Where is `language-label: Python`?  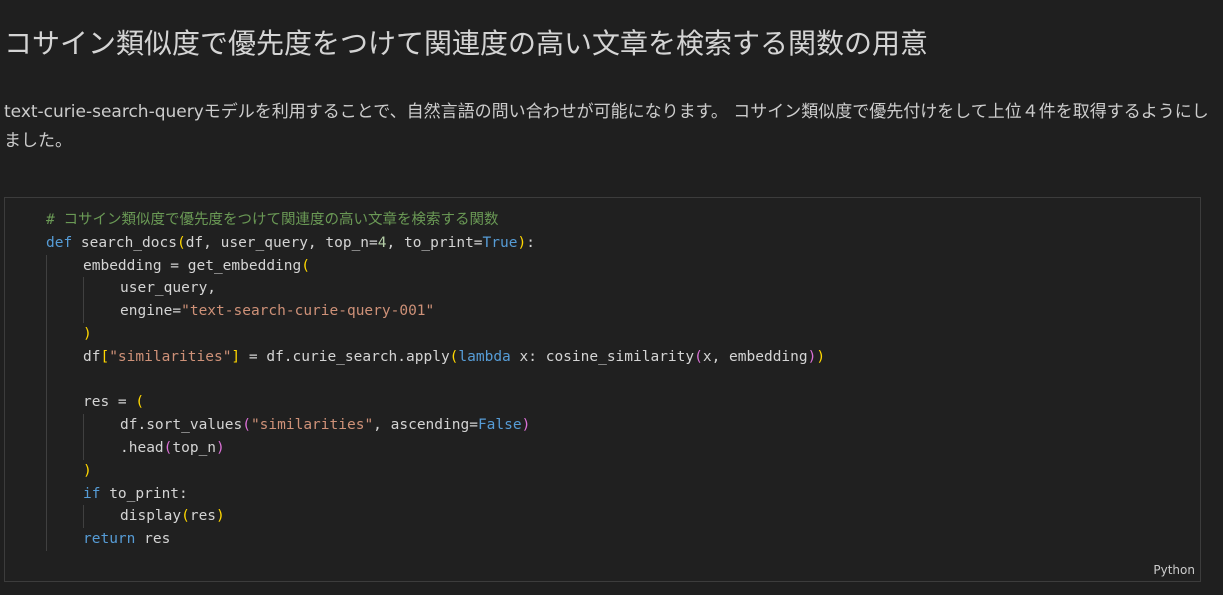 language-label: Python is located at coordinates (1174, 570).